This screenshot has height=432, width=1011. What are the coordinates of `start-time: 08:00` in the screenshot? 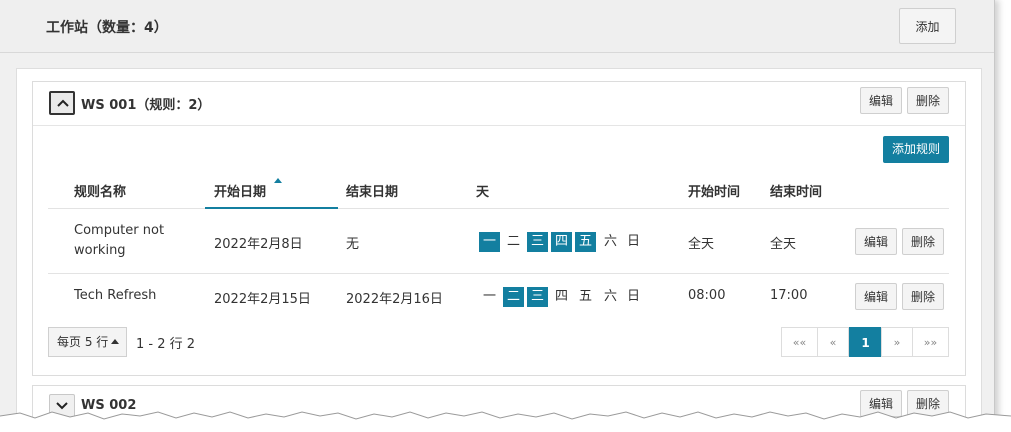 It's located at (707, 295).